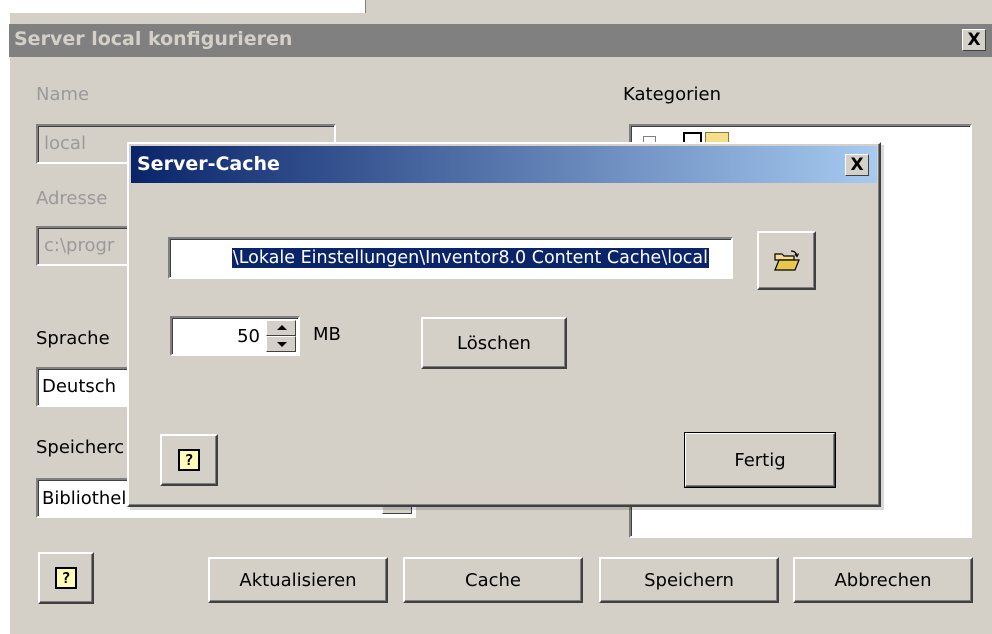 This screenshot has width=992, height=634. Describe the element at coordinates (208, 164) in the screenshot. I see `server-cache-title: Server-Cache` at that location.